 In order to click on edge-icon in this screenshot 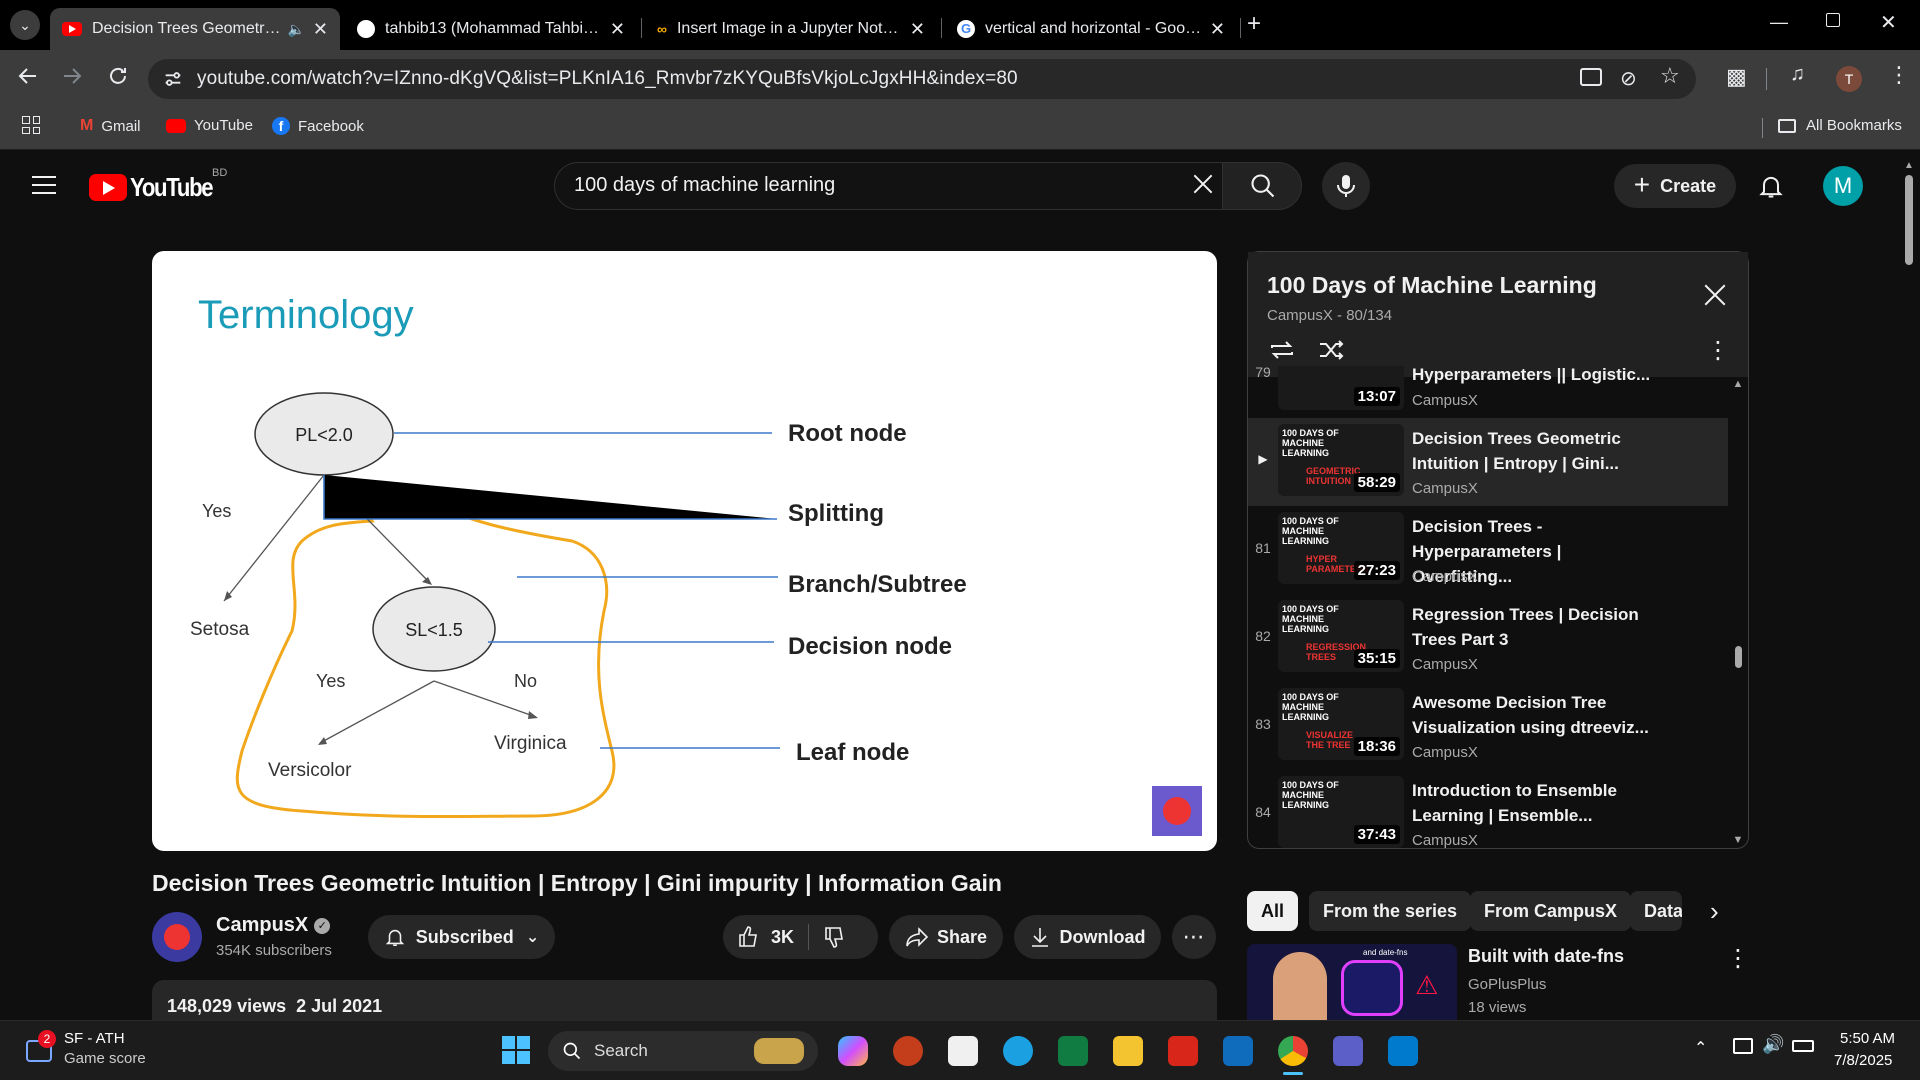, I will do `click(1018, 1051)`.